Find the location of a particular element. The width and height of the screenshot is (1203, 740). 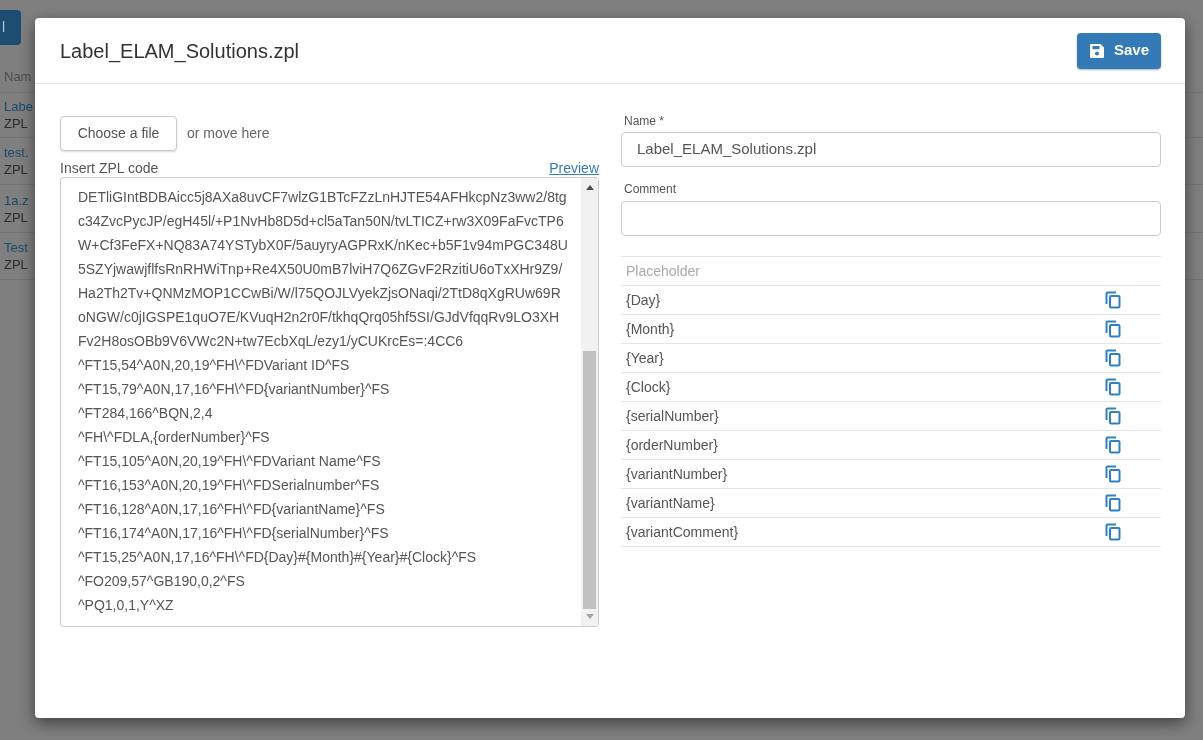

choose-file-button: Choose a file is located at coordinates (118, 133).